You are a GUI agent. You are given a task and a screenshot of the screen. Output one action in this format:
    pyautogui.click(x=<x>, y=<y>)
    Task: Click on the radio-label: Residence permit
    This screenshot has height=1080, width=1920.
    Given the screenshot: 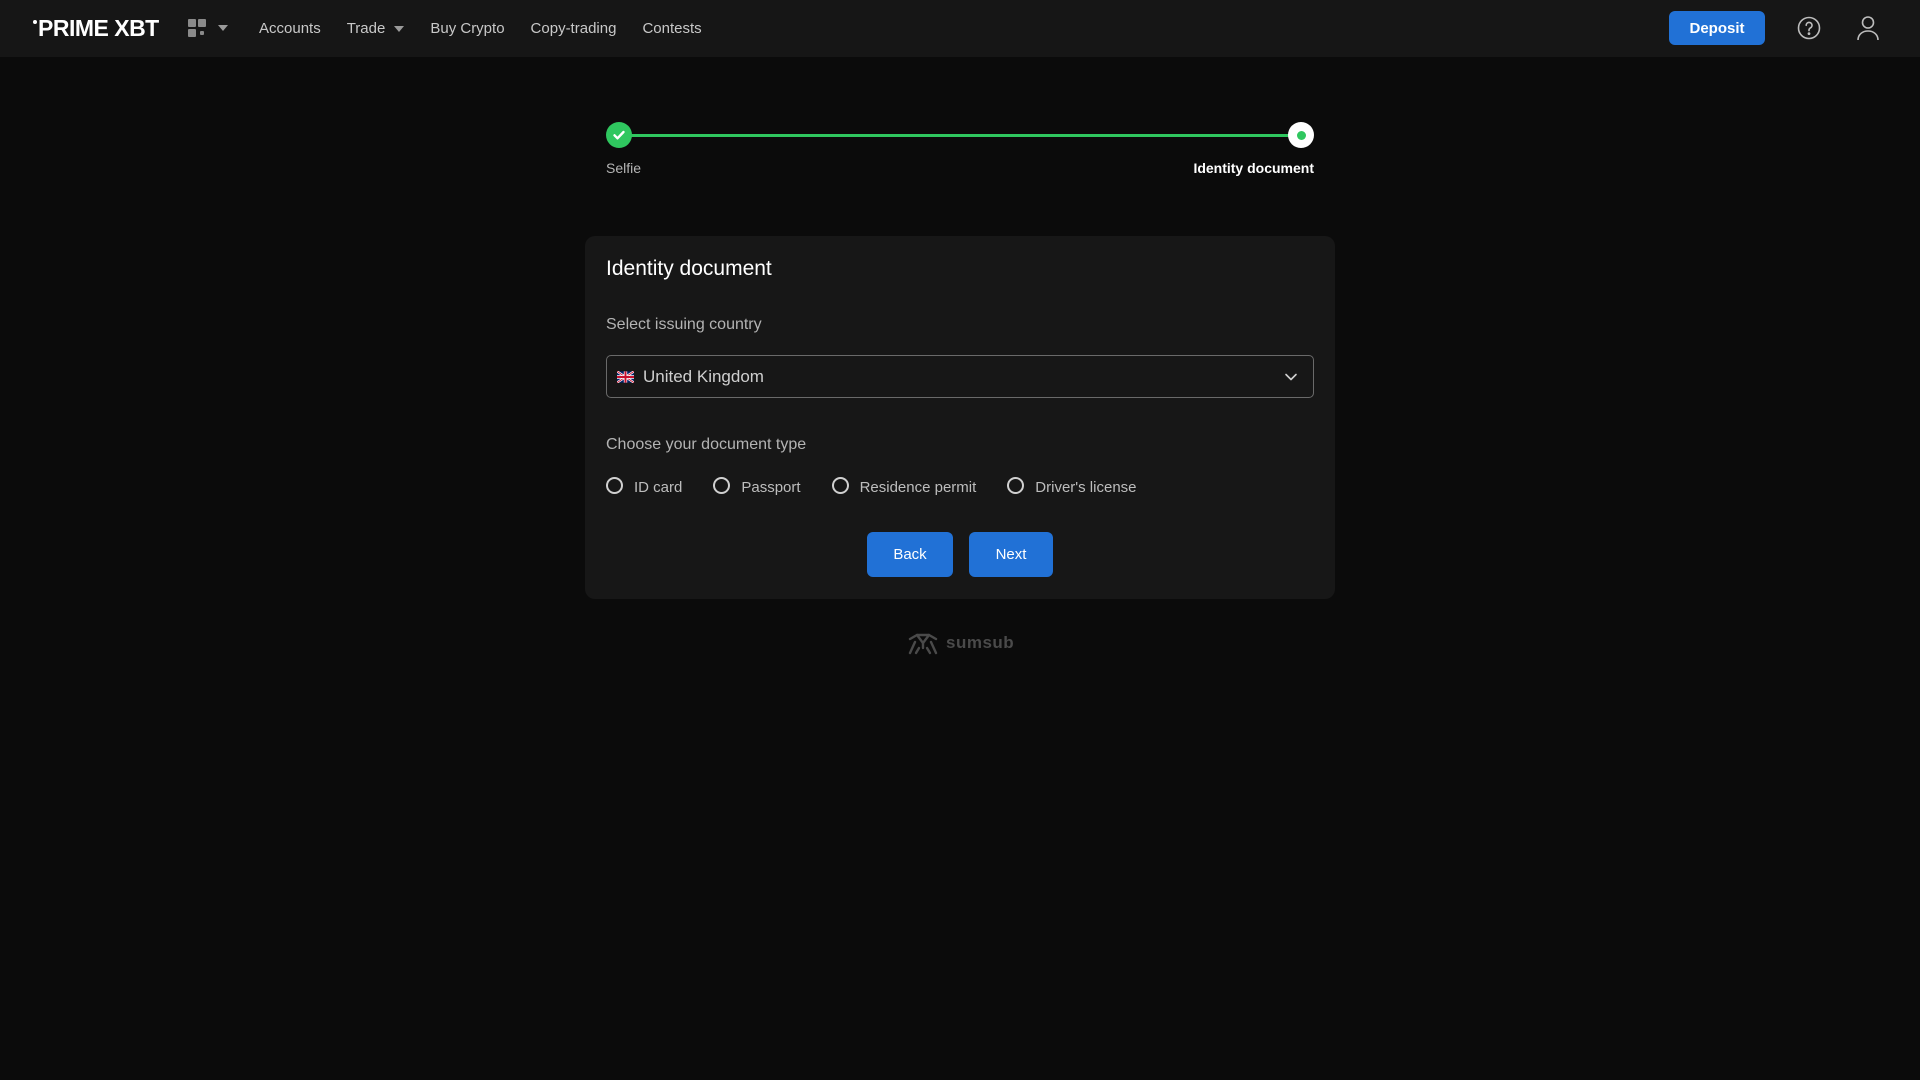 What is the action you would take?
    pyautogui.click(x=918, y=487)
    